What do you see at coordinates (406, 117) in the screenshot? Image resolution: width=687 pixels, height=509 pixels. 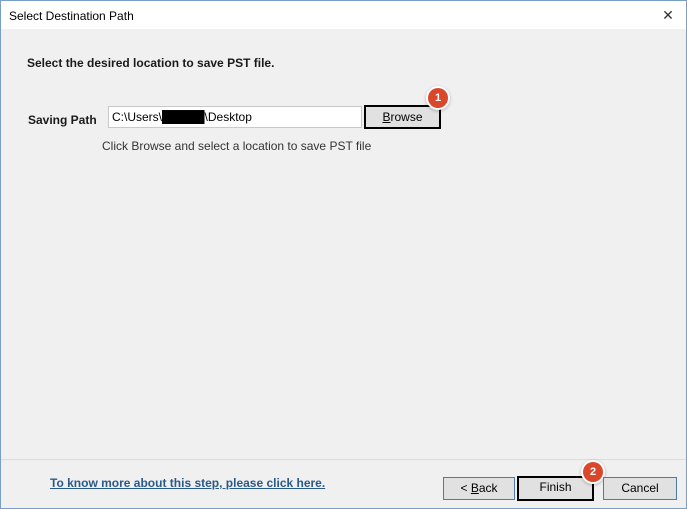 I see `browse-label: rowse` at bounding box center [406, 117].